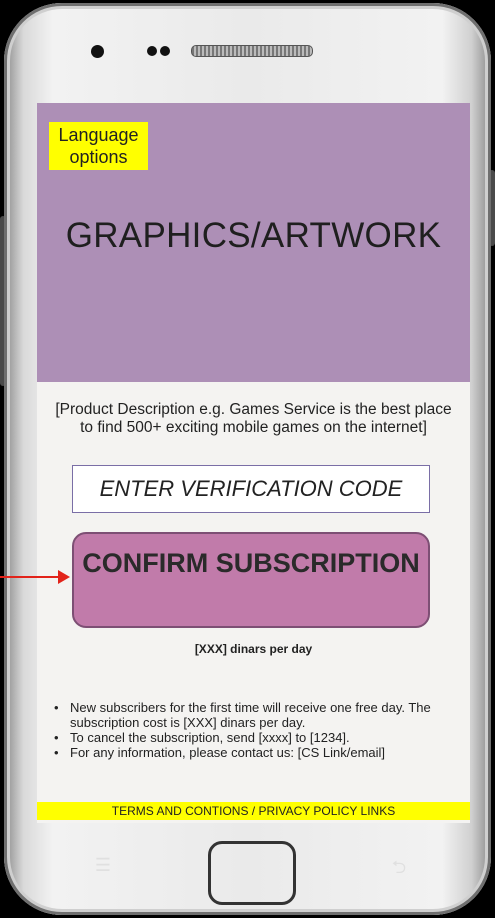 Image resolution: width=495 pixels, height=918 pixels. I want to click on back-key-icon: ⮌, so click(399, 866).